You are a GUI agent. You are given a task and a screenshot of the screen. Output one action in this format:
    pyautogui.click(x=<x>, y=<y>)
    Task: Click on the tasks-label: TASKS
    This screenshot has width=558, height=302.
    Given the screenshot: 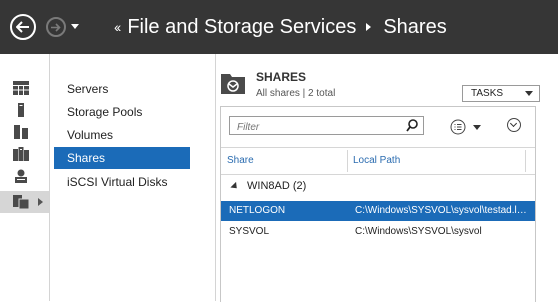 What is the action you would take?
    pyautogui.click(x=487, y=93)
    